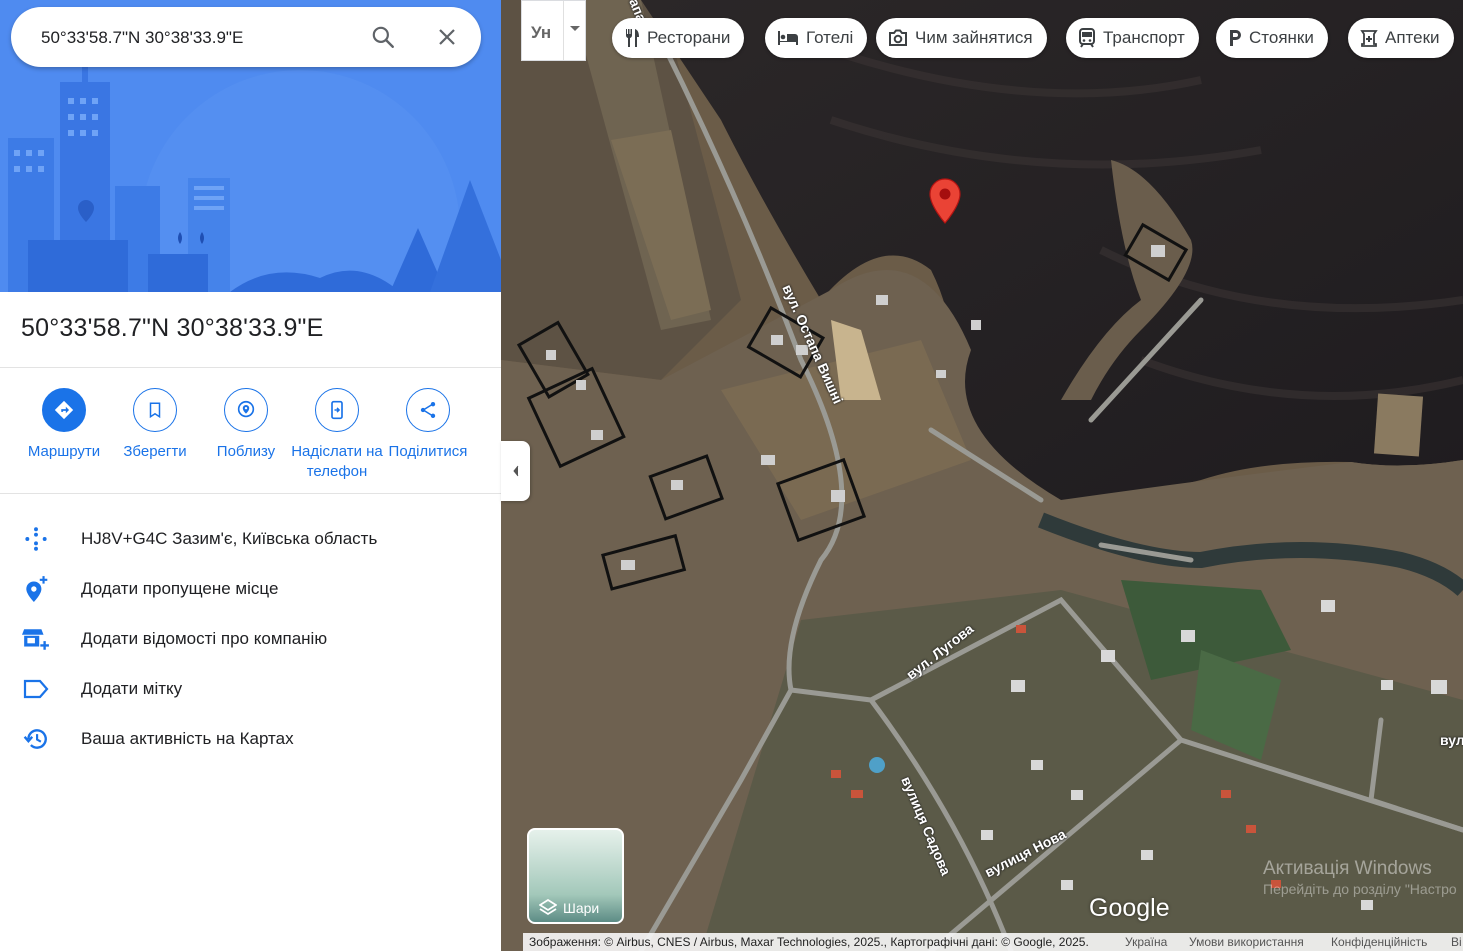 The image size is (1463, 951). I want to click on nearby-icon, so click(246, 410).